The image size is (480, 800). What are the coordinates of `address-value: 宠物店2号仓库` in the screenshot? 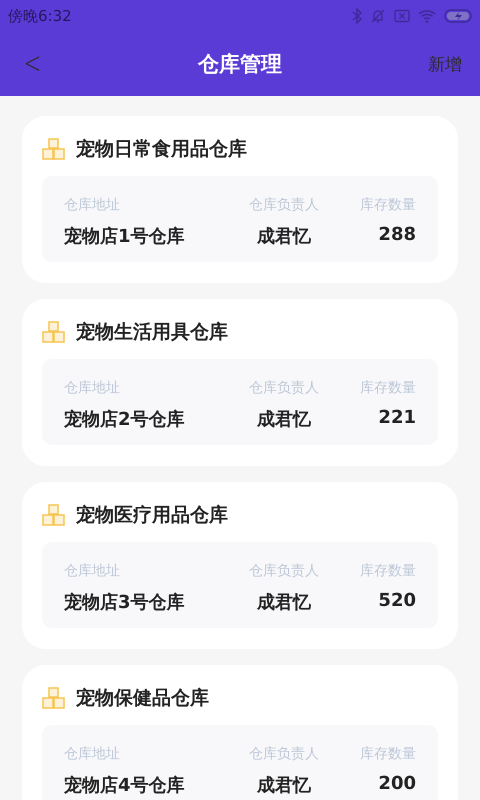 It's located at (125, 419).